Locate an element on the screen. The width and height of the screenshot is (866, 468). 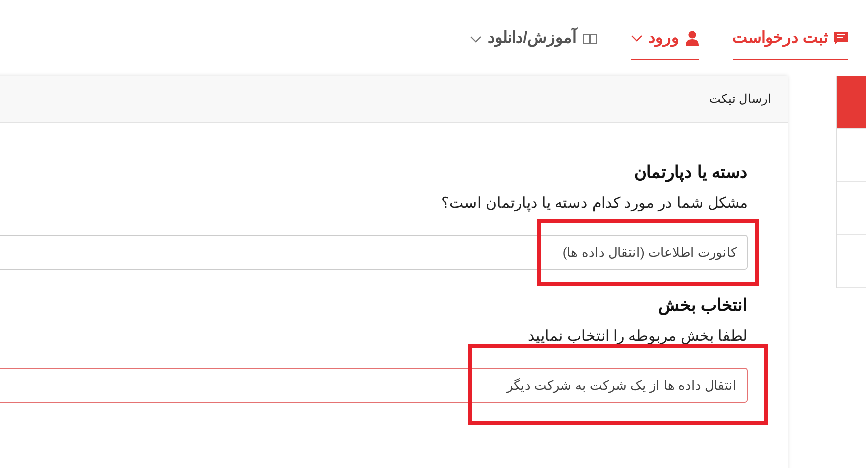
select-field: کانورت اطلاعات (انتقال داده ها) is located at coordinates (374, 252).